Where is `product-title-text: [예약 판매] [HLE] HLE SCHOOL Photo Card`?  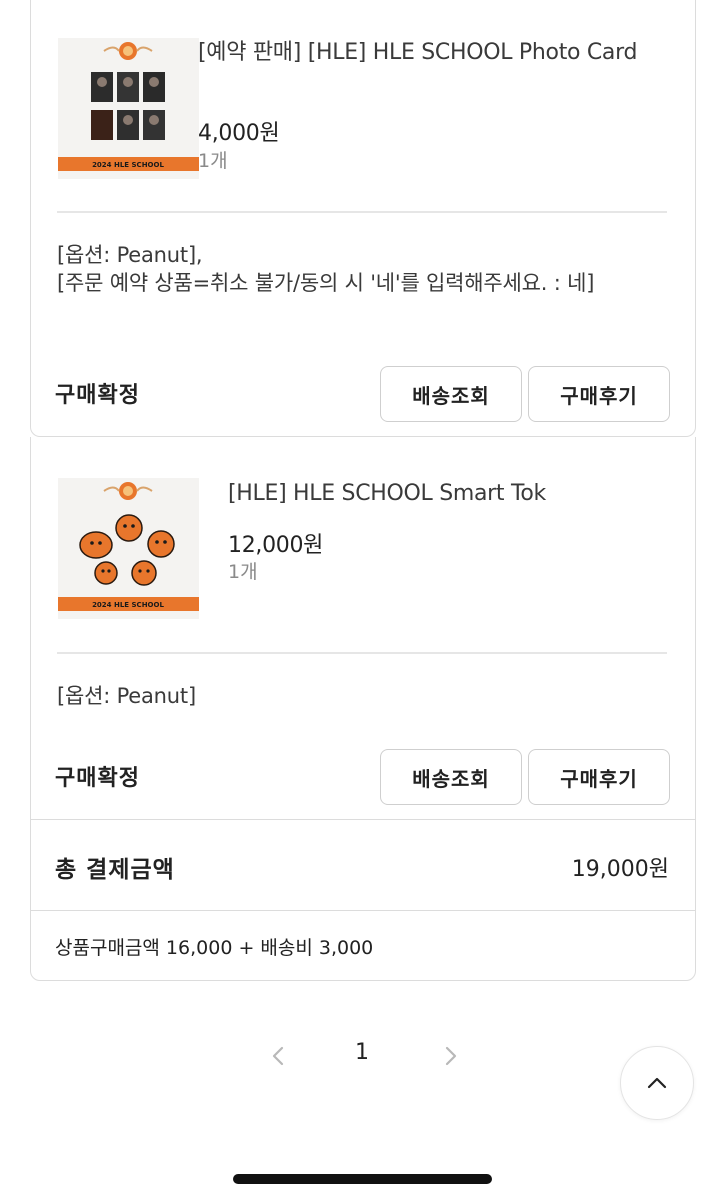
product-title-text: [예약 판매] [HLE] HLE SCHOOL Photo Card is located at coordinates (418, 52).